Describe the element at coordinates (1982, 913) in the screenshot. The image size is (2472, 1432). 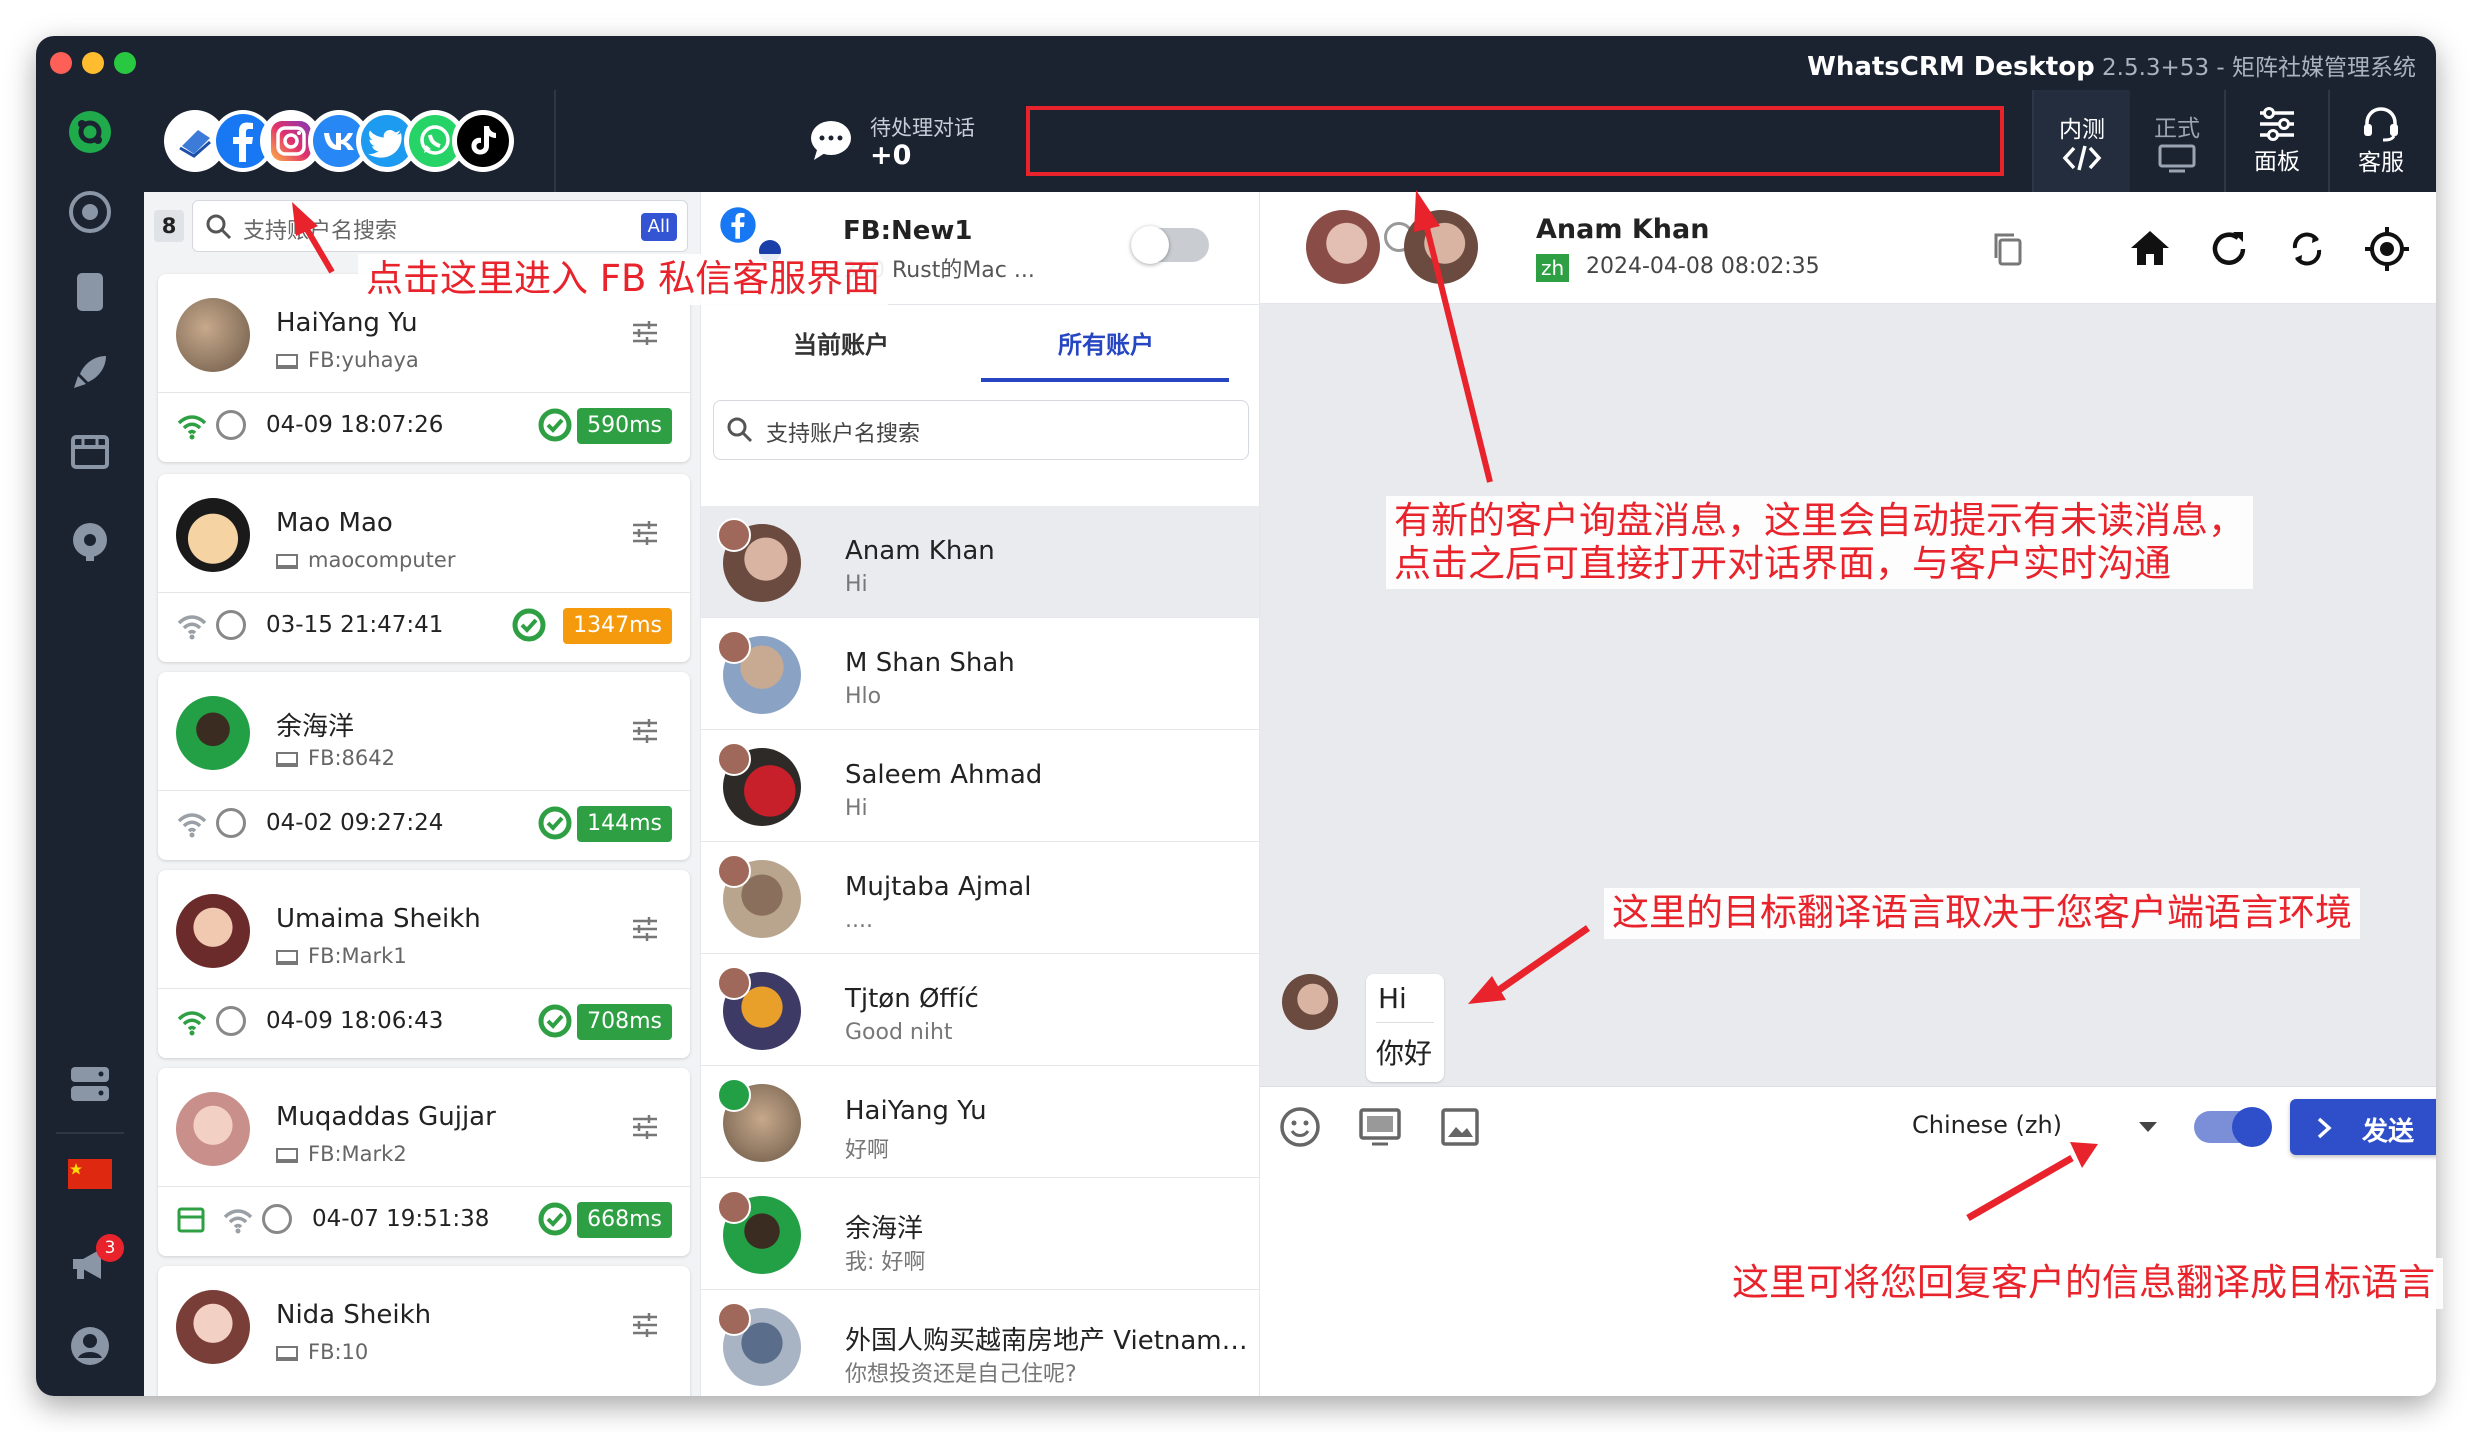
I see `note-target-language: 这里的目标翻译语言取决于您客户端语言环境` at that location.